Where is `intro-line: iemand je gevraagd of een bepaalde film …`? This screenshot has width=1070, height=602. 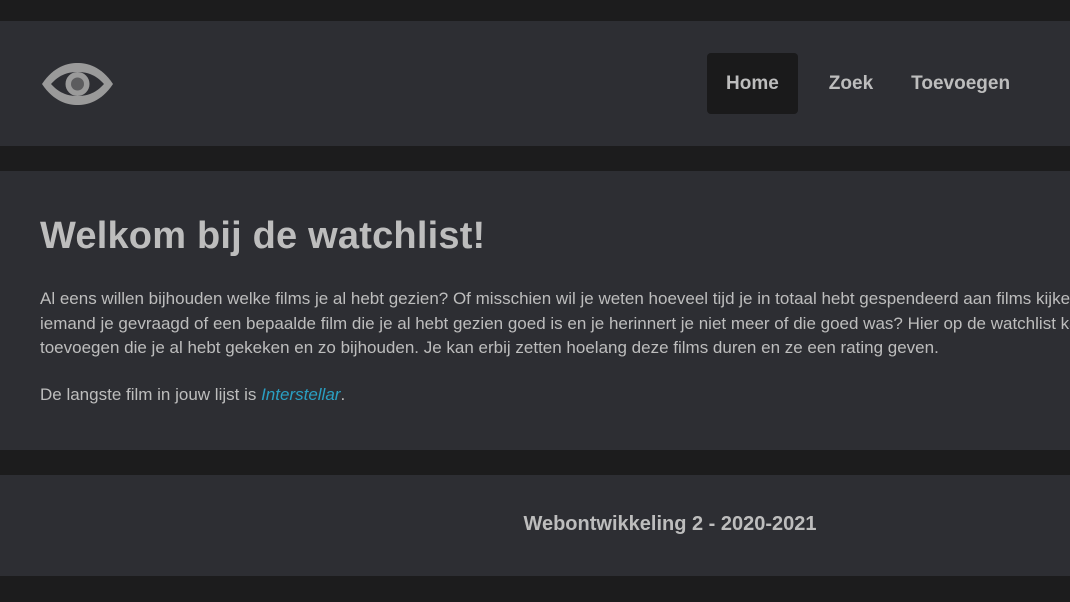
intro-line: iemand je gevraagd of een bepaalde film … is located at coordinates (555, 323).